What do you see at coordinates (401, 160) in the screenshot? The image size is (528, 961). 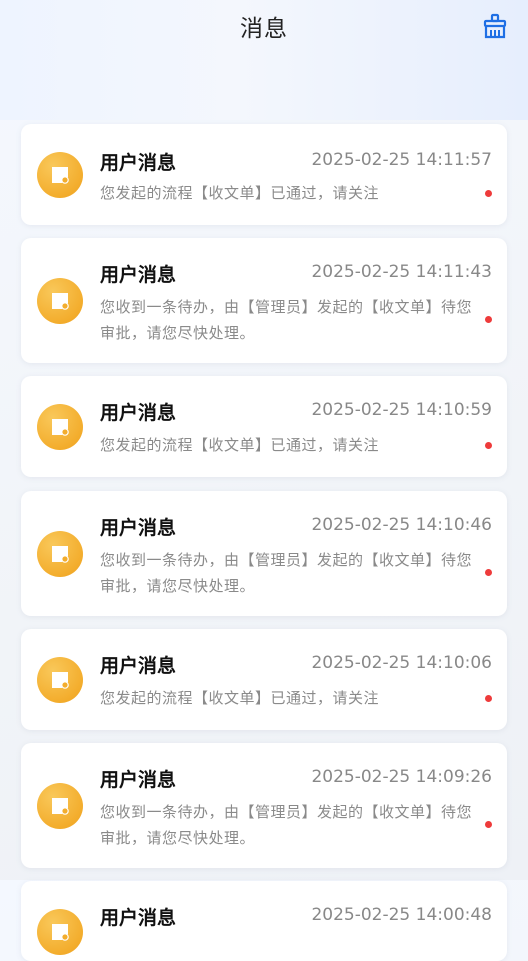 I see `message-time: 2025-02-25 14:11:57` at bounding box center [401, 160].